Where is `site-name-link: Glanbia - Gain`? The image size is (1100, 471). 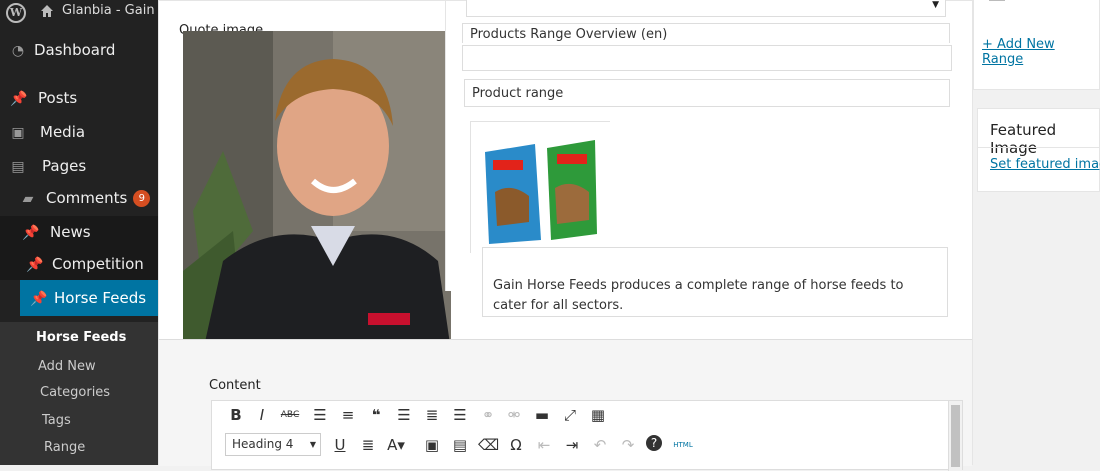 site-name-link: Glanbia - Gain is located at coordinates (108, 10).